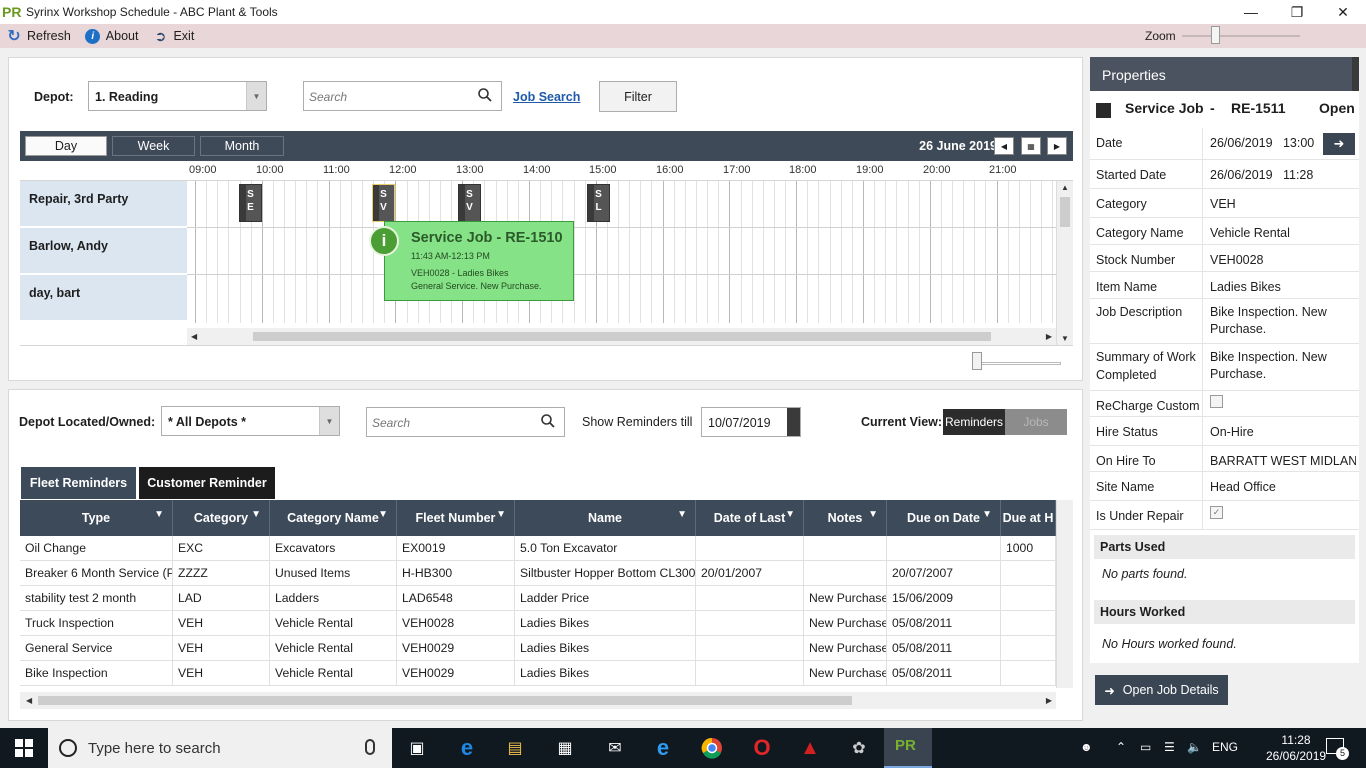 This screenshot has width=1366, height=768. Describe the element at coordinates (221, 518) in the screenshot. I see `column-header-category: Category ▼` at that location.